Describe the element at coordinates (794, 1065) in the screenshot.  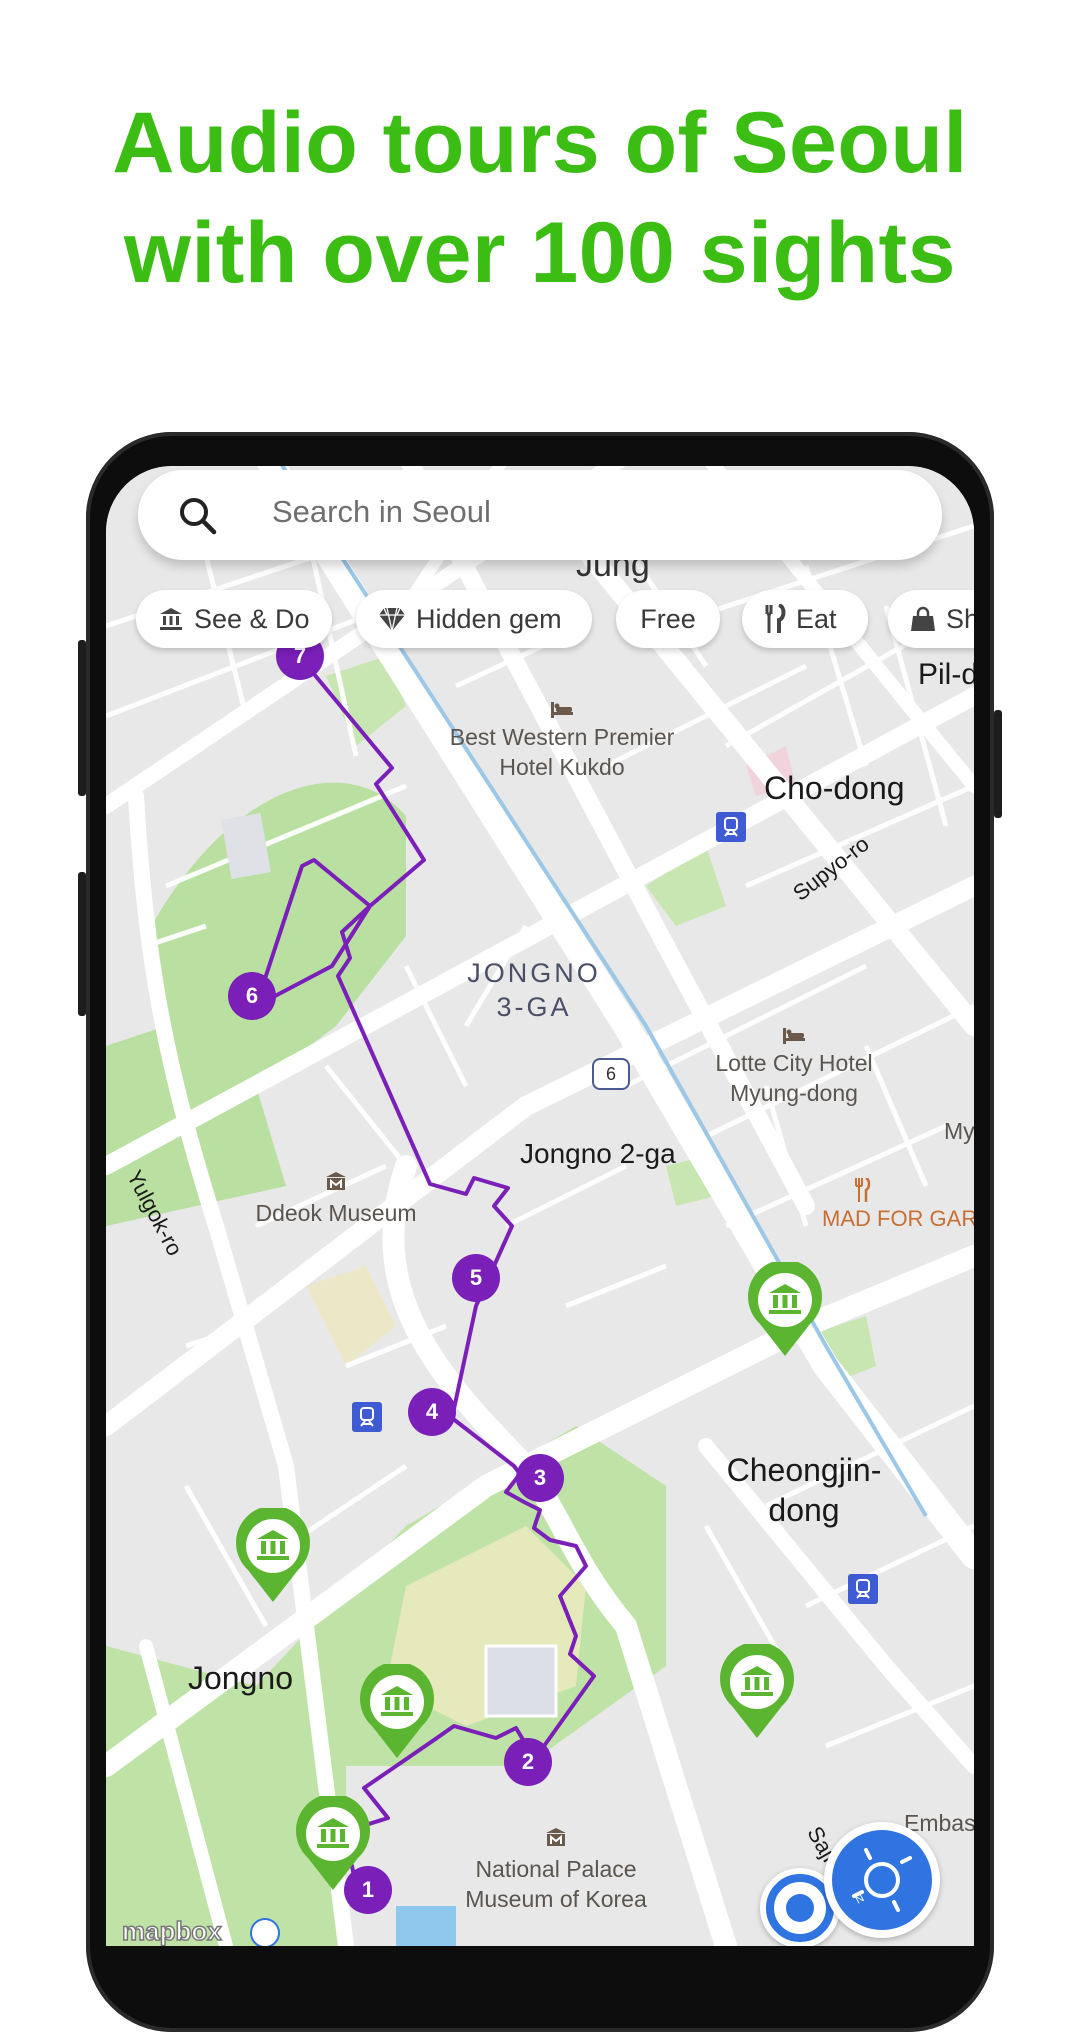
I see `poi-lotte-city-hotel: Lotte City Hotel Myung-dong` at that location.